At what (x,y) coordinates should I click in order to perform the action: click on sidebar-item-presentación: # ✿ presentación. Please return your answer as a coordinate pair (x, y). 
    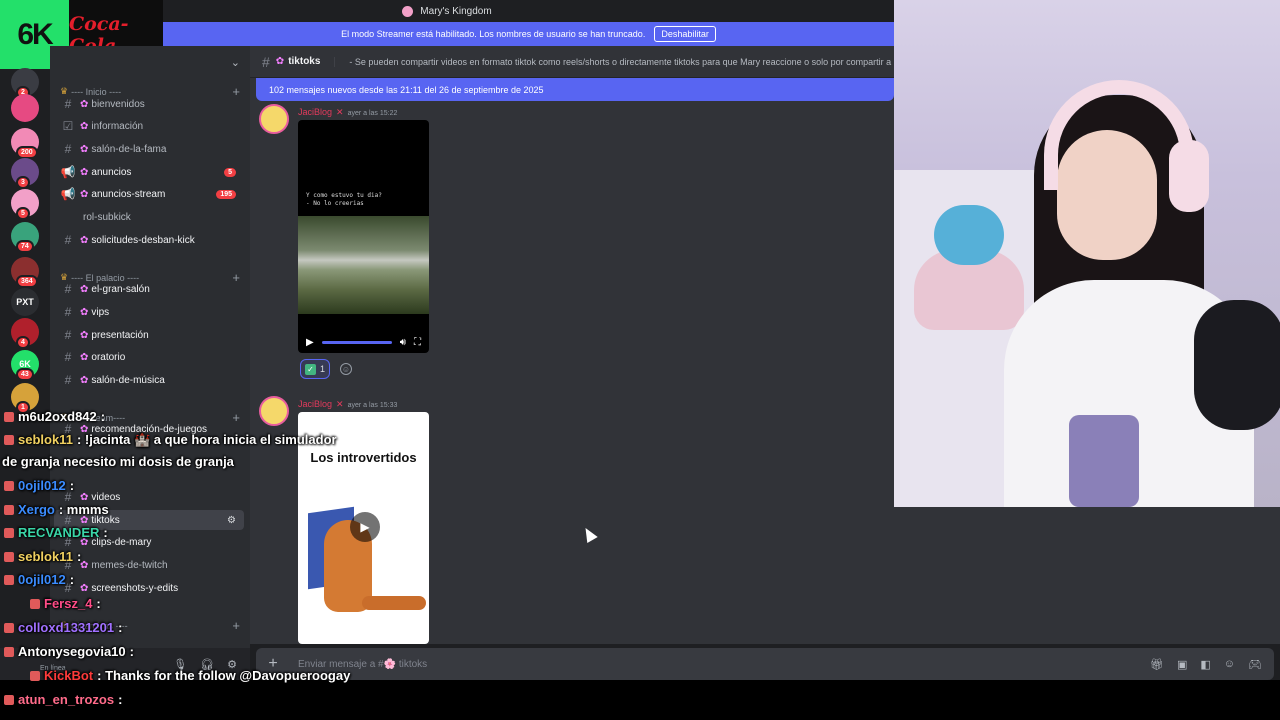
    Looking at the image, I should click on (149, 335).